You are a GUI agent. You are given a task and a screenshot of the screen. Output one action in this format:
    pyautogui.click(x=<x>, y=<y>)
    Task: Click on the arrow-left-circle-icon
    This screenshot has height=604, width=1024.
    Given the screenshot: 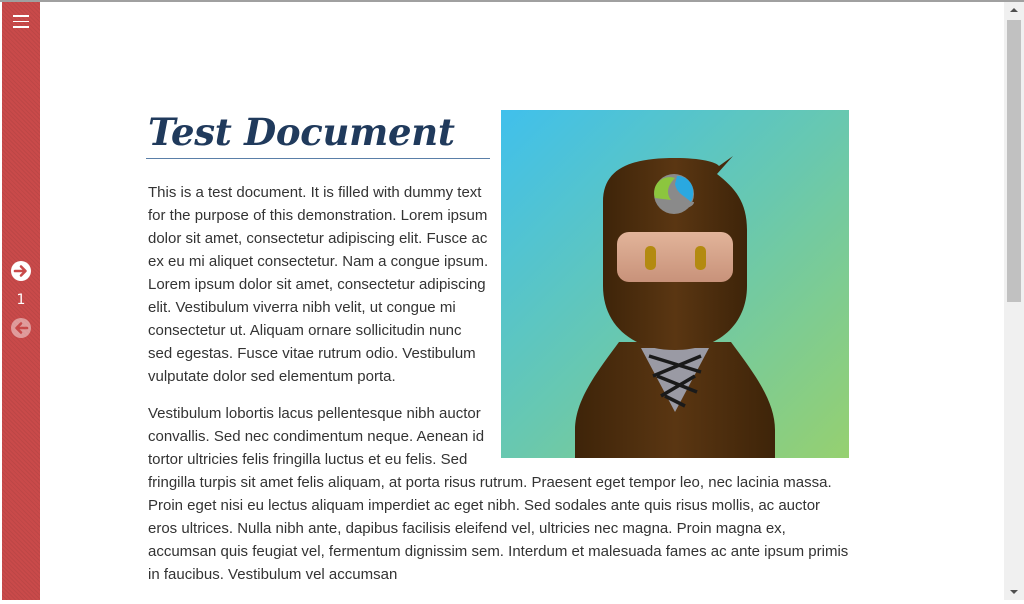 What is the action you would take?
    pyautogui.click(x=21, y=328)
    